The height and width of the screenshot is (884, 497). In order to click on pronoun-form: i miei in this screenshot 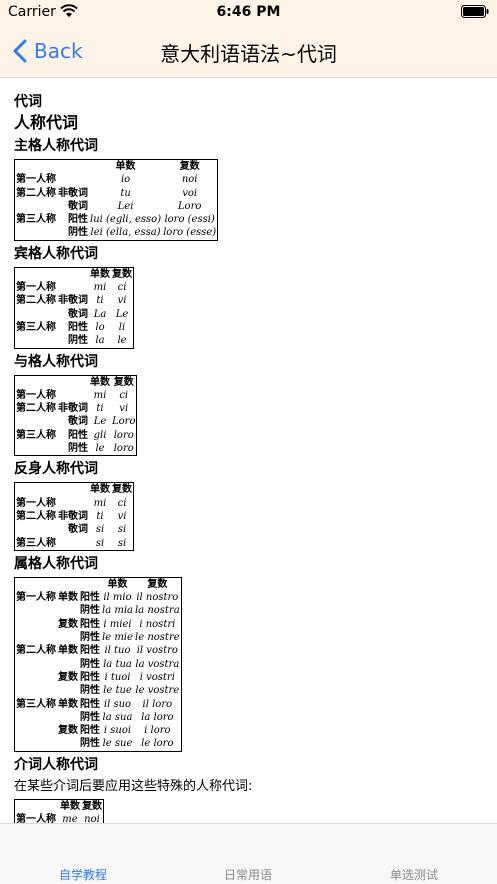, I will do `click(117, 624)`.